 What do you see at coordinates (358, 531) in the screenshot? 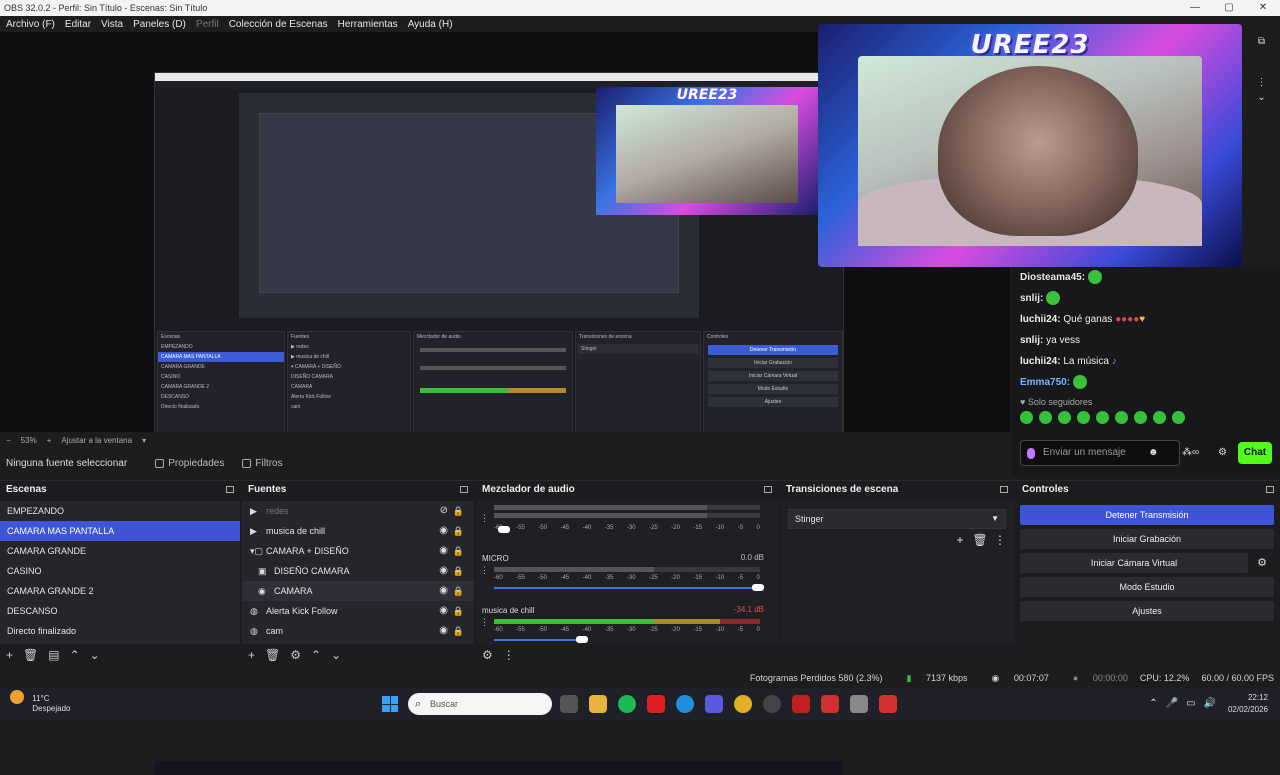
I see `source-item: ▶ musica de chill ◉ 🔒` at bounding box center [358, 531].